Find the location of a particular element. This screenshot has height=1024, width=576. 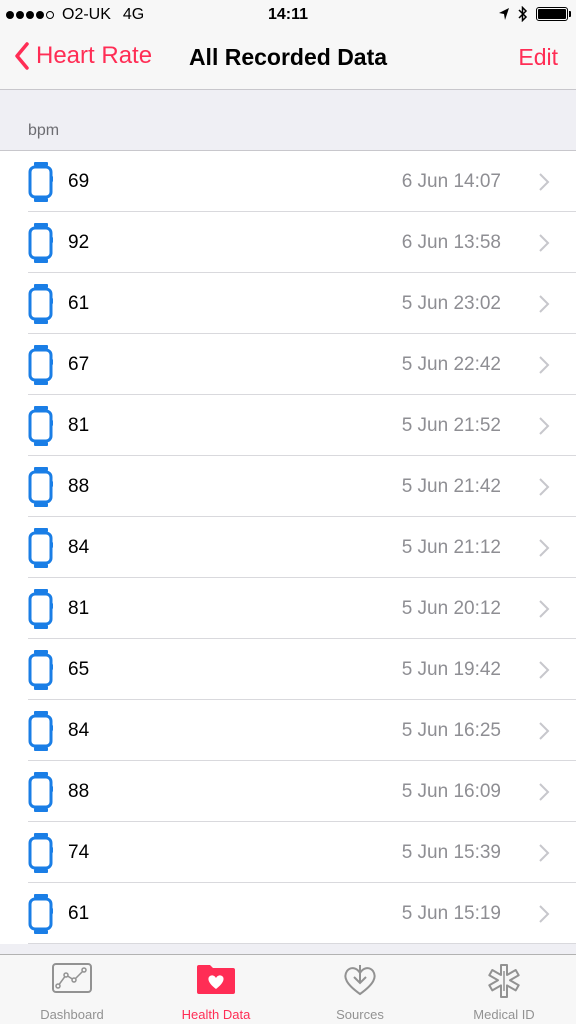

list-item: 74 5 Jun 15:39 is located at coordinates (288, 852).